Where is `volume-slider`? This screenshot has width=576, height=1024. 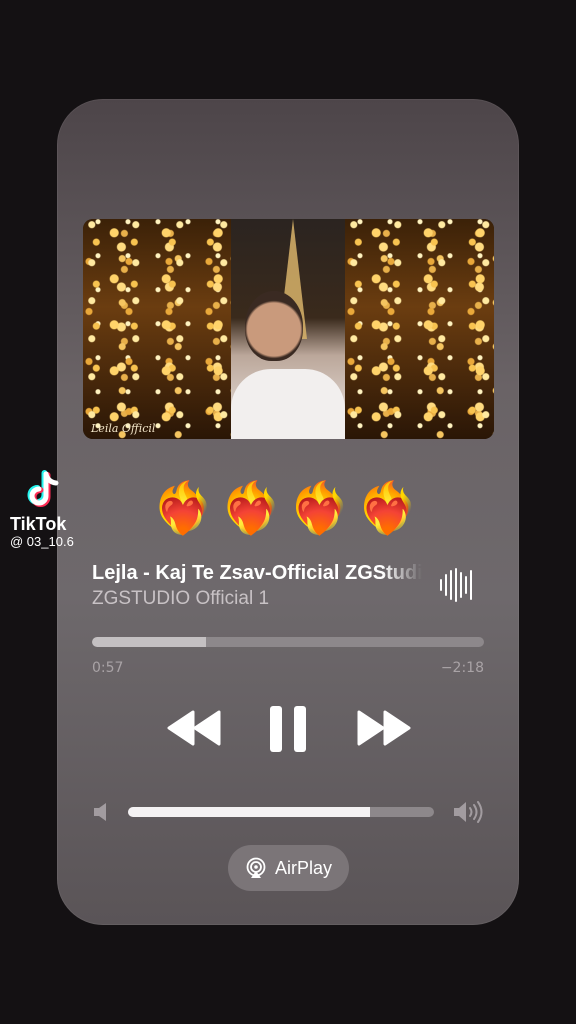
volume-slider is located at coordinates (281, 812).